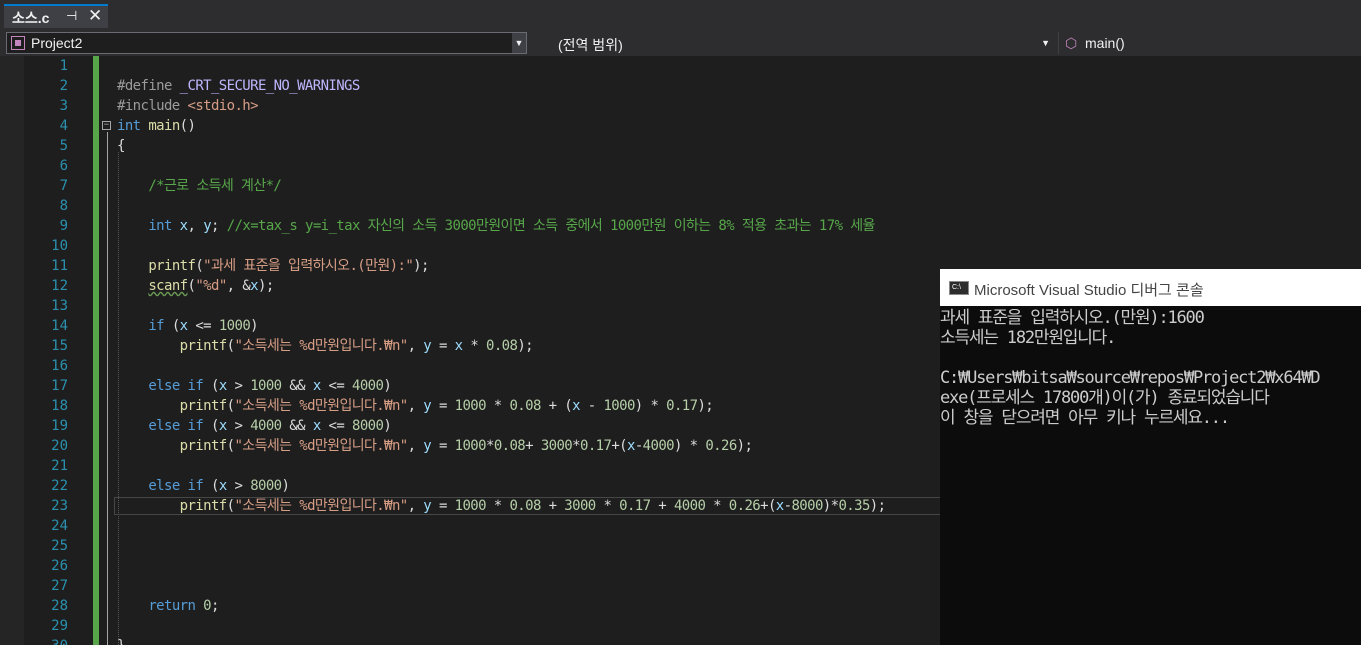 The height and width of the screenshot is (645, 1361). Describe the element at coordinates (195, 286) in the screenshot. I see `code-line: scanf("%d", &x);` at that location.